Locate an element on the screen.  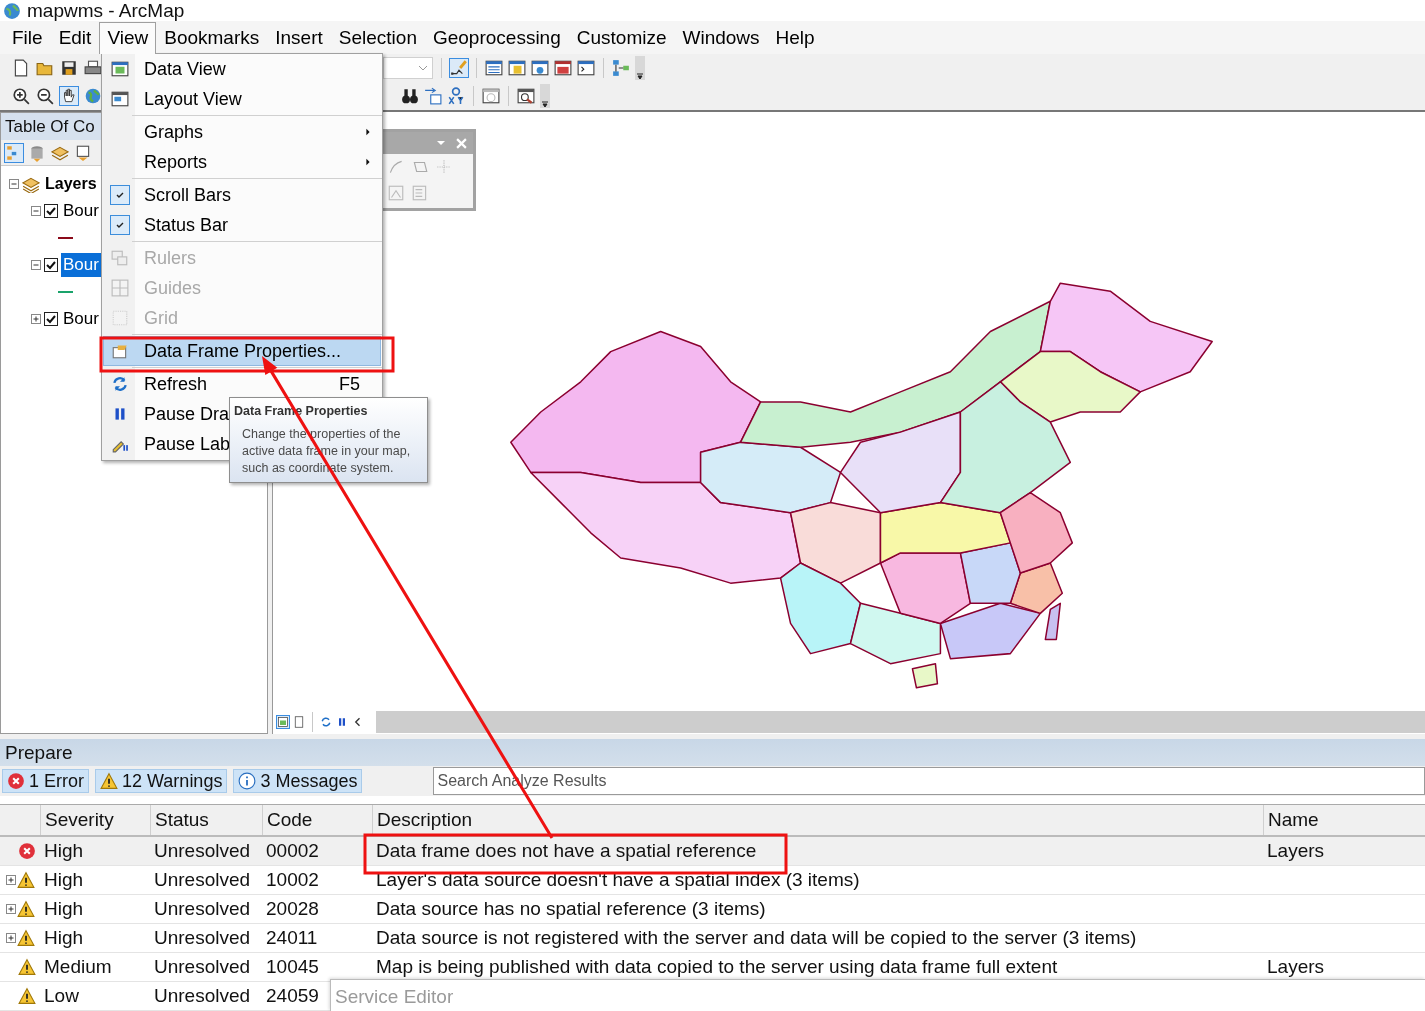
table-cell: 00002 is located at coordinates (292, 851).